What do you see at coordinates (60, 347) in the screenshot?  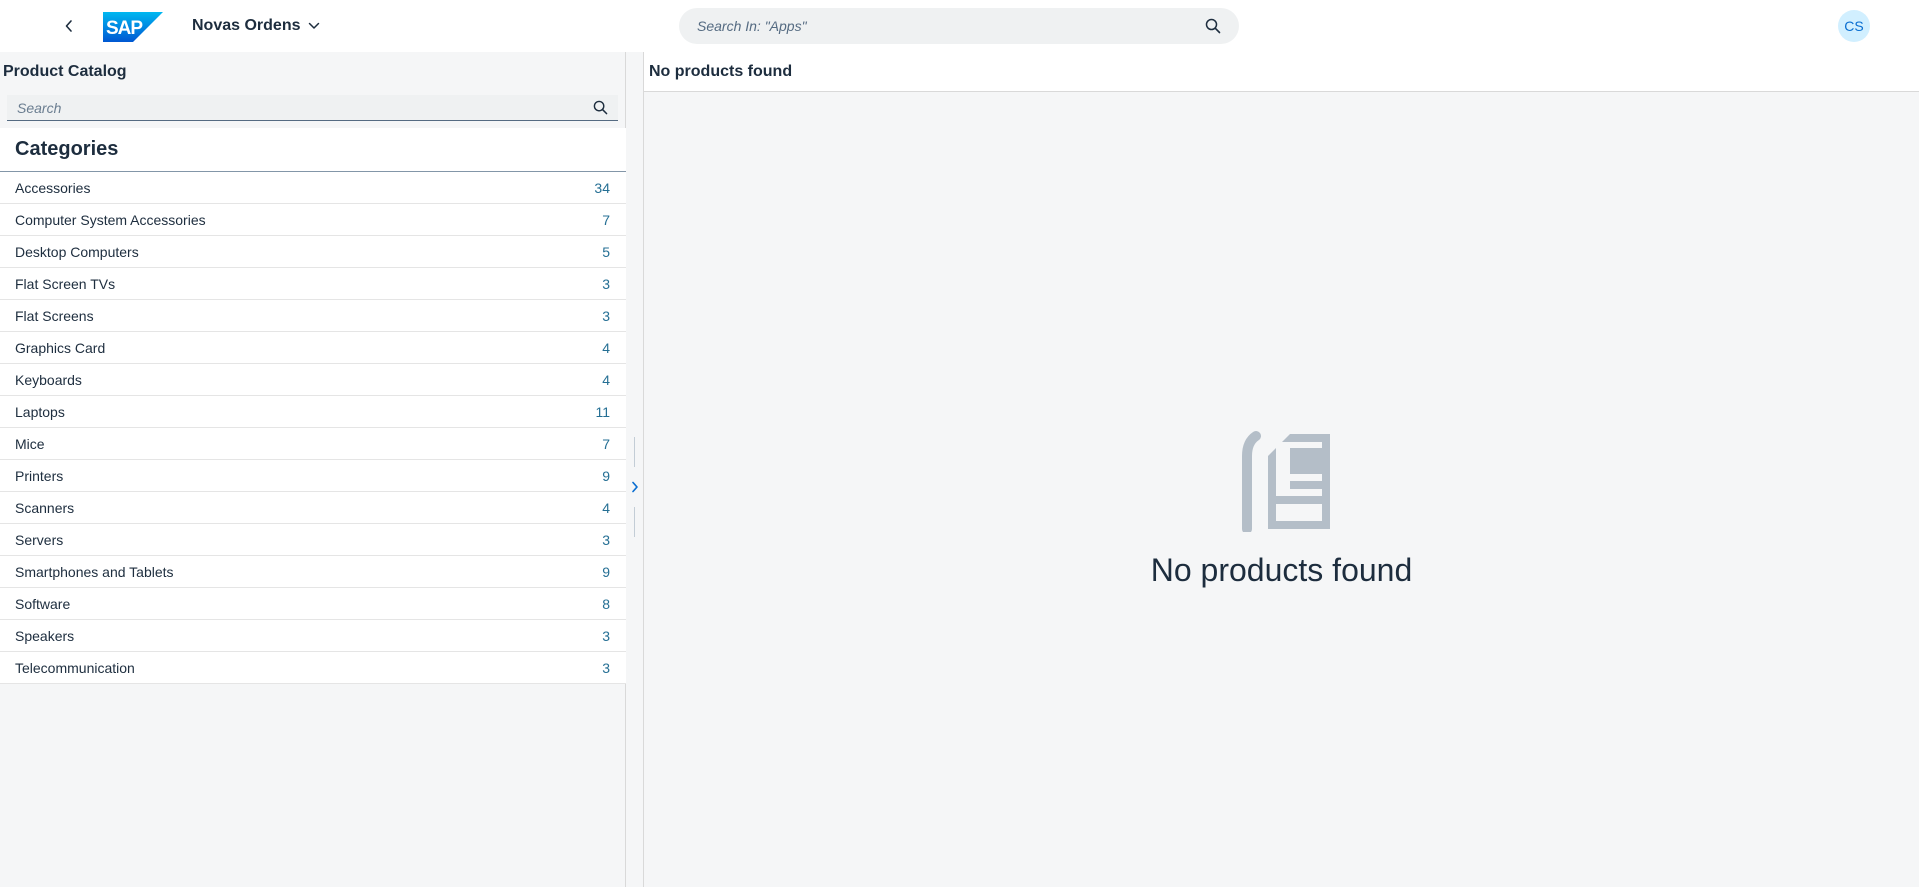 I see `category-name: Graphics Card` at bounding box center [60, 347].